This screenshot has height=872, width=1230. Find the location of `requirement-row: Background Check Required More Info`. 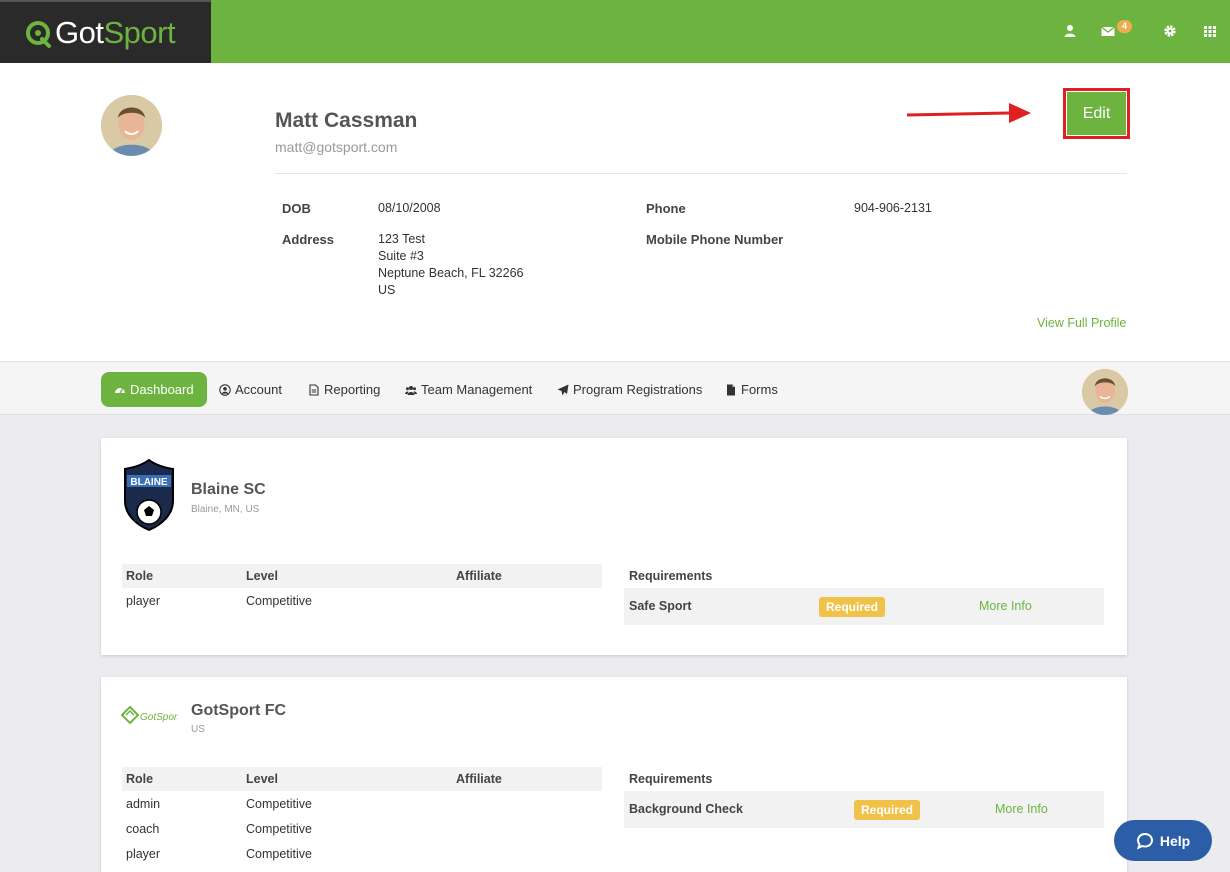

requirement-row: Background Check Required More Info is located at coordinates (864, 809).